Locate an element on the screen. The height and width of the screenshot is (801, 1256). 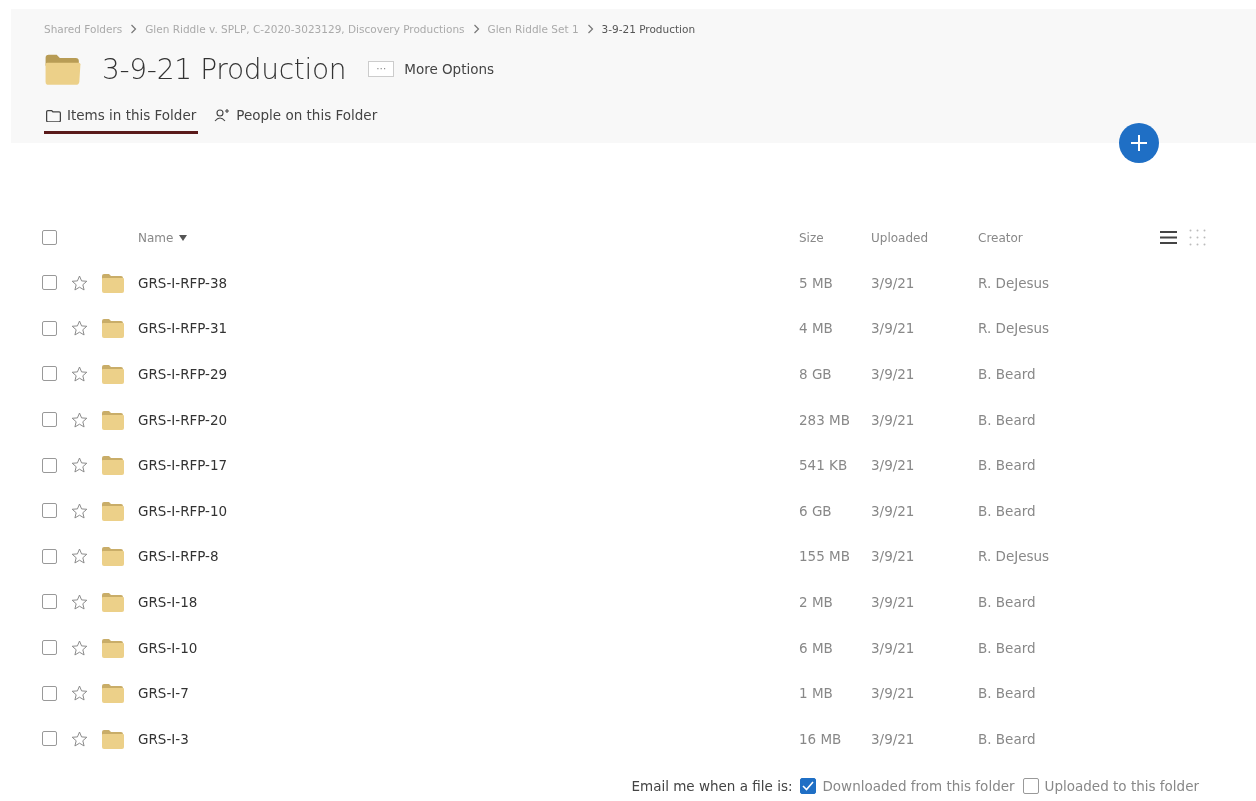
plus-icon is located at coordinates (1139, 143).